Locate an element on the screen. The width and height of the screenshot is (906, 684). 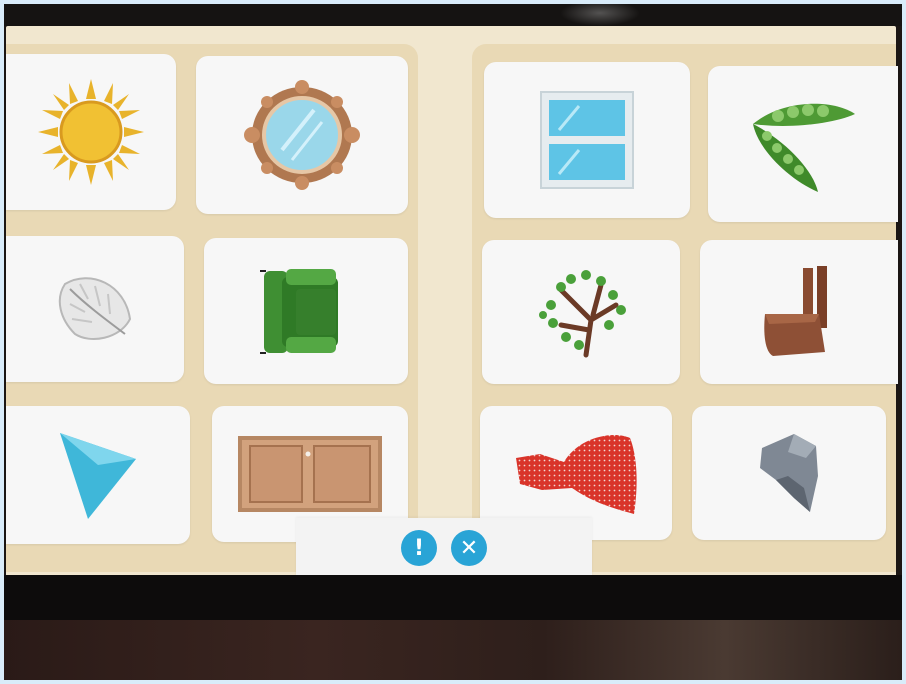
tree-icon is located at coordinates (582, 314).